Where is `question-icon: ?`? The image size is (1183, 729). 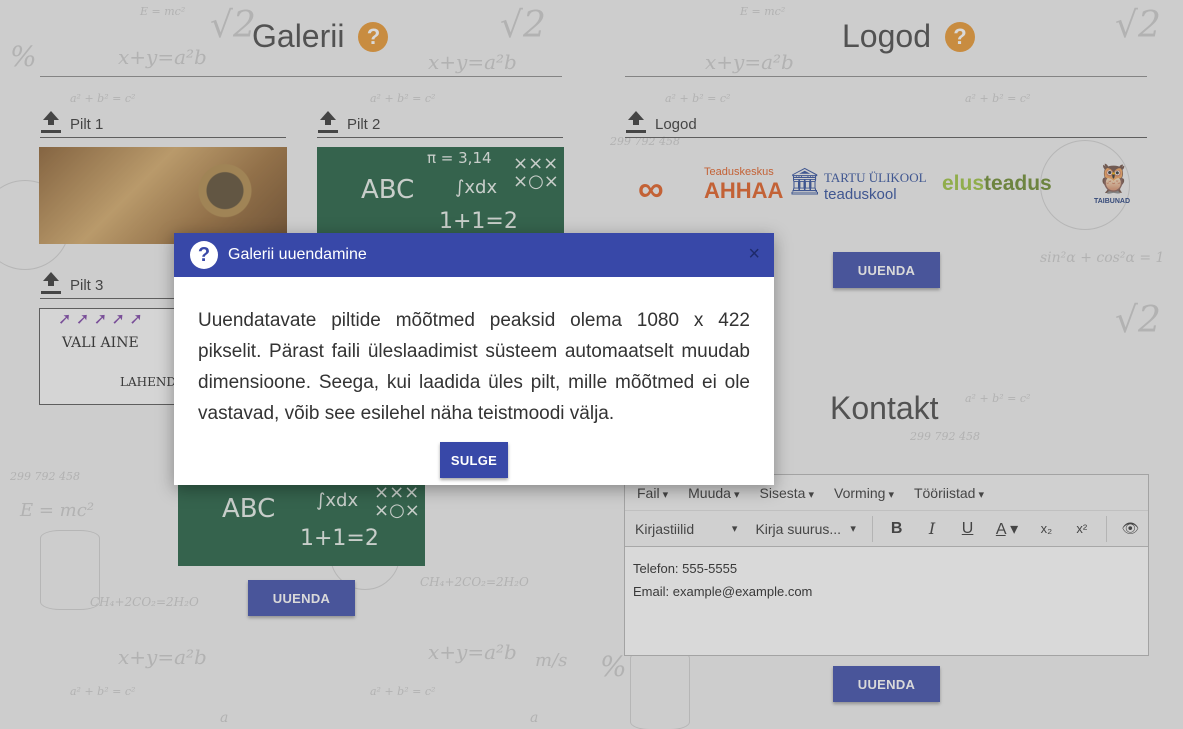 question-icon: ? is located at coordinates (204, 255).